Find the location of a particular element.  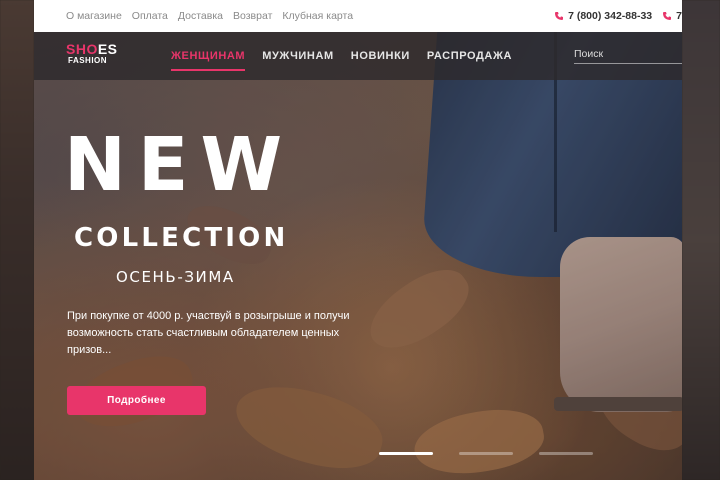

nav-item-new: НОВИНКИ is located at coordinates (380, 56).